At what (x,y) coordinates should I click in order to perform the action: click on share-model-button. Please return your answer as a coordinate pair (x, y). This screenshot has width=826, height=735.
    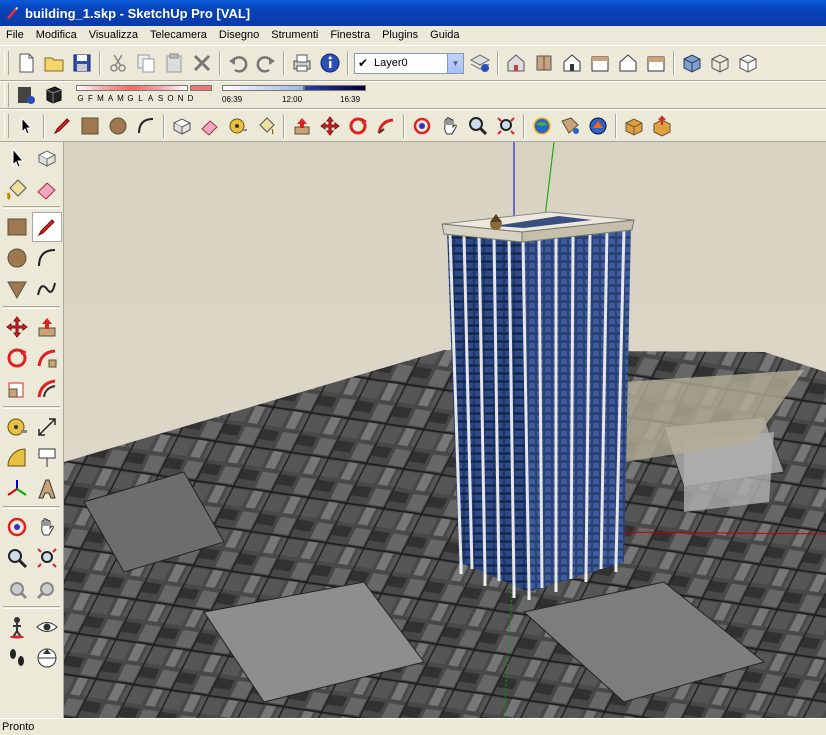
    Looking at the image, I should click on (662, 126).